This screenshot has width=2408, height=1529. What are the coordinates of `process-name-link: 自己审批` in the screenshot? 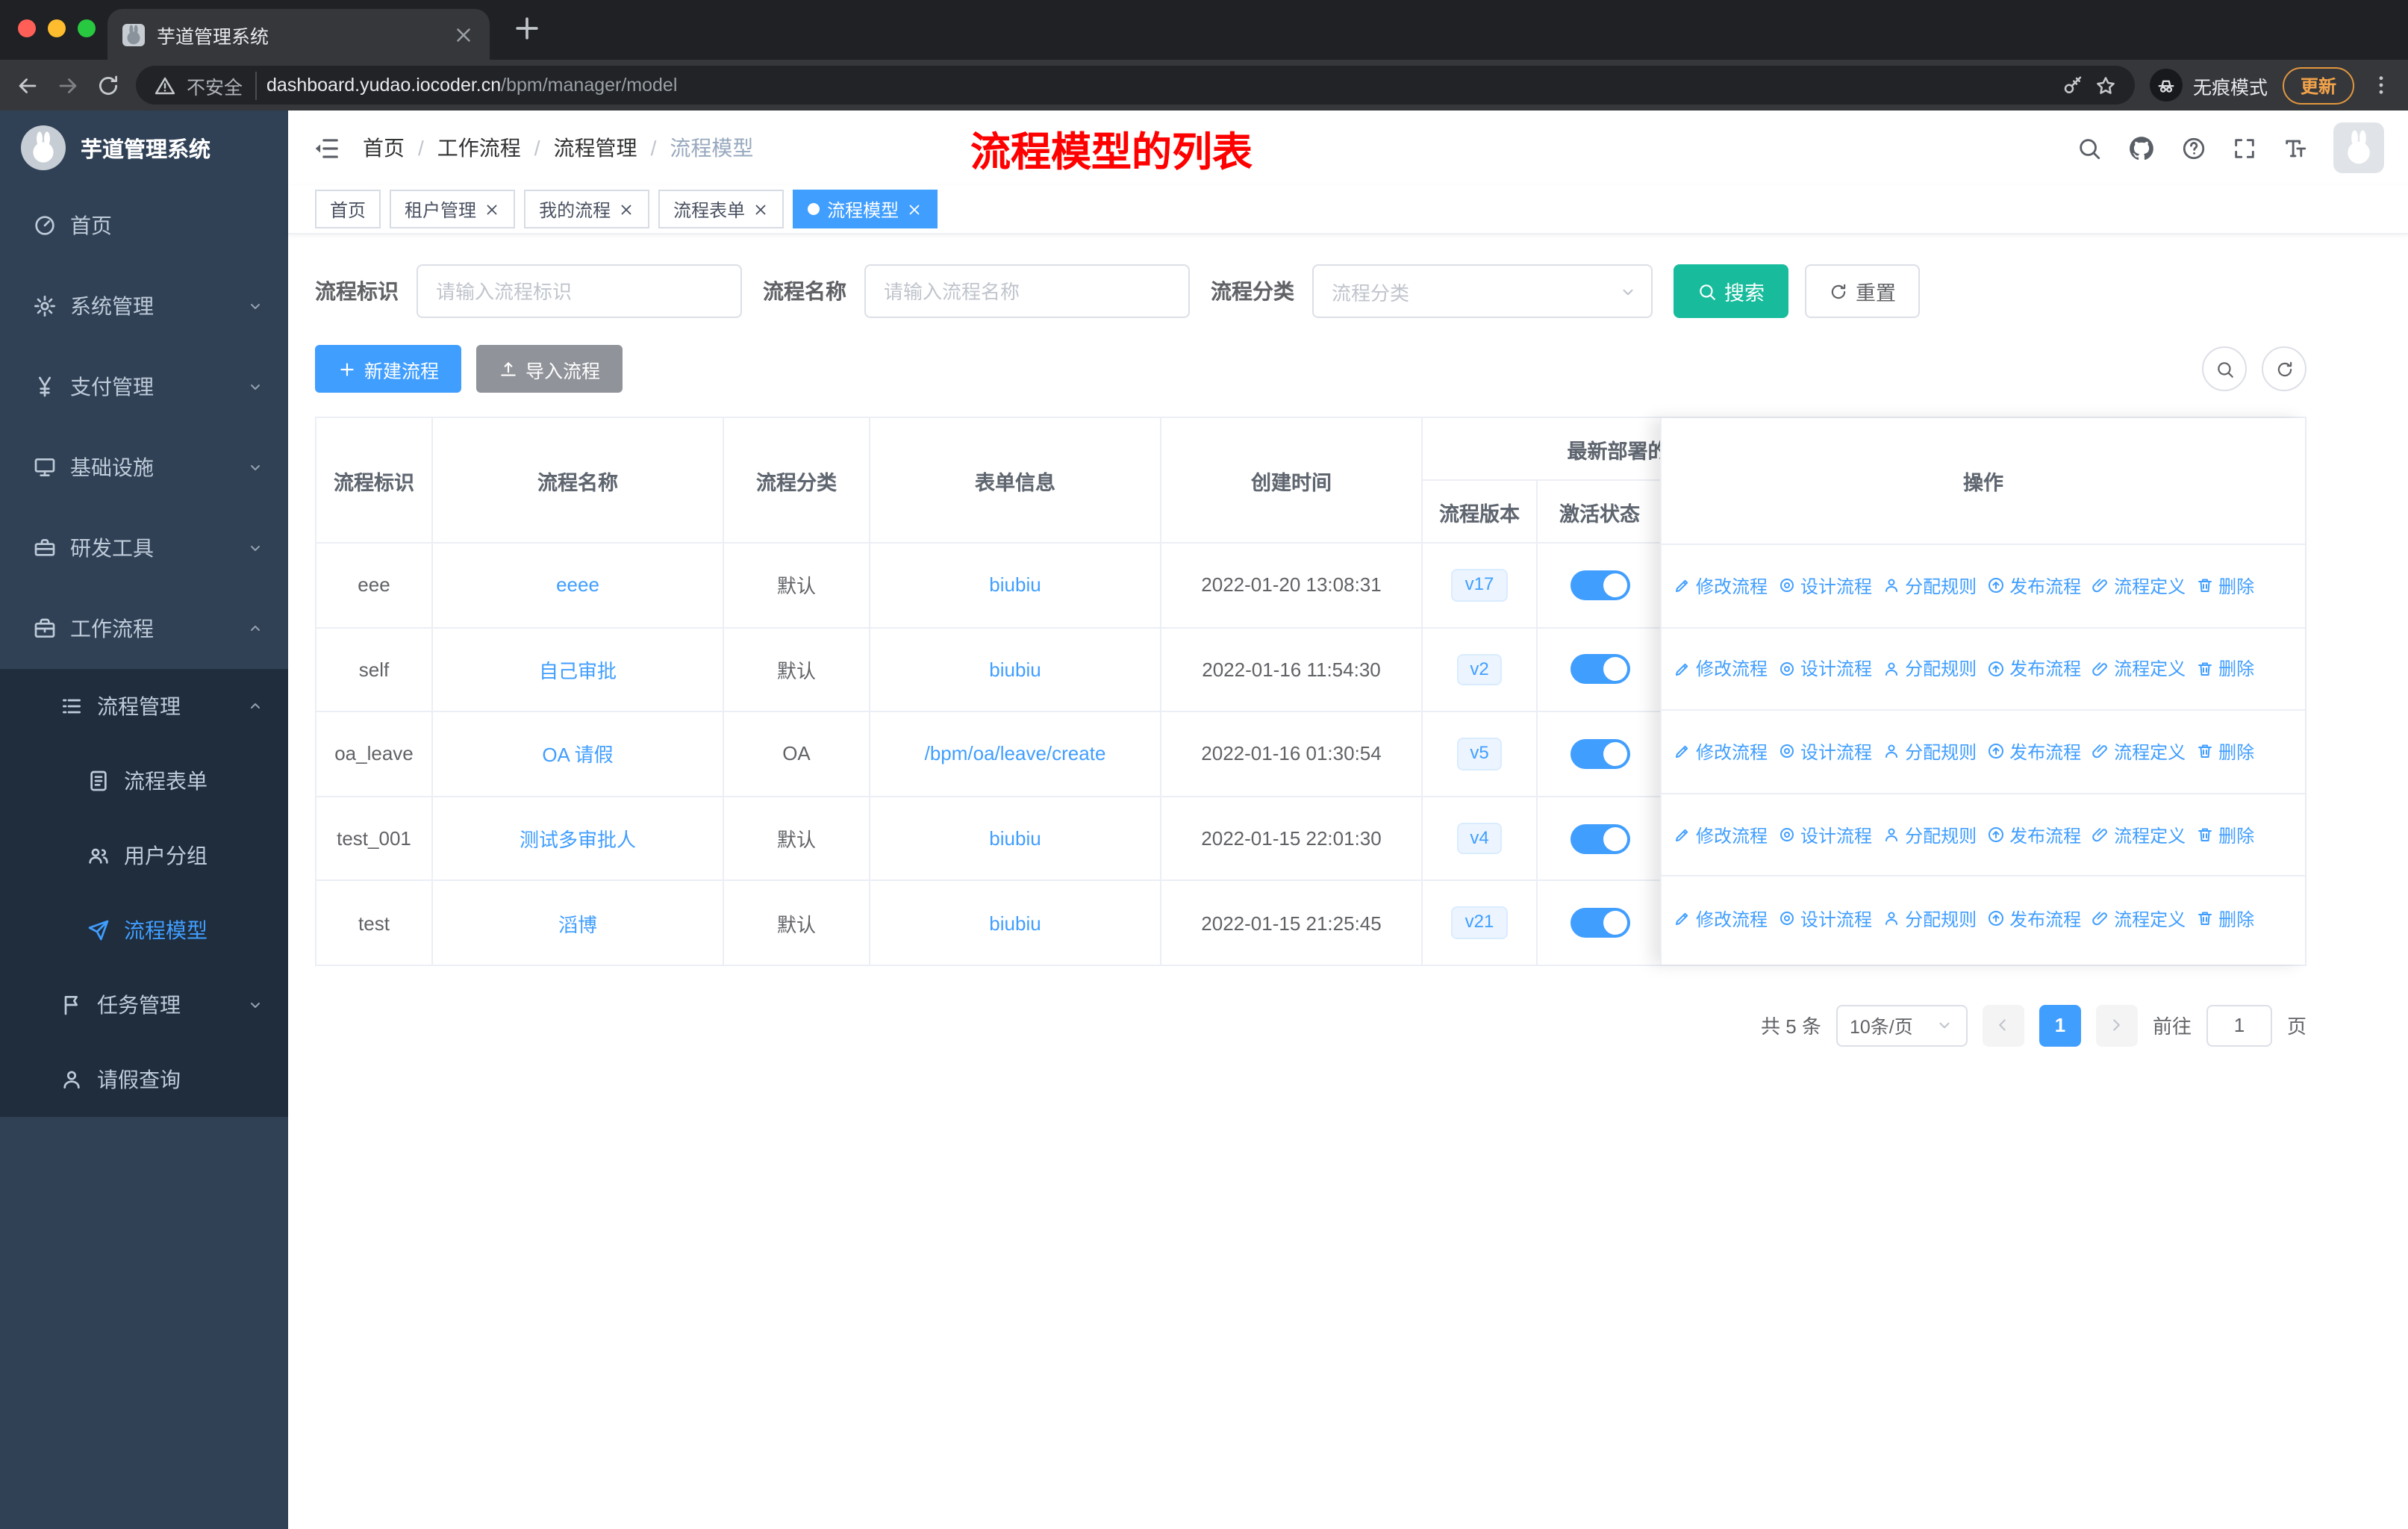 It's located at (578, 669).